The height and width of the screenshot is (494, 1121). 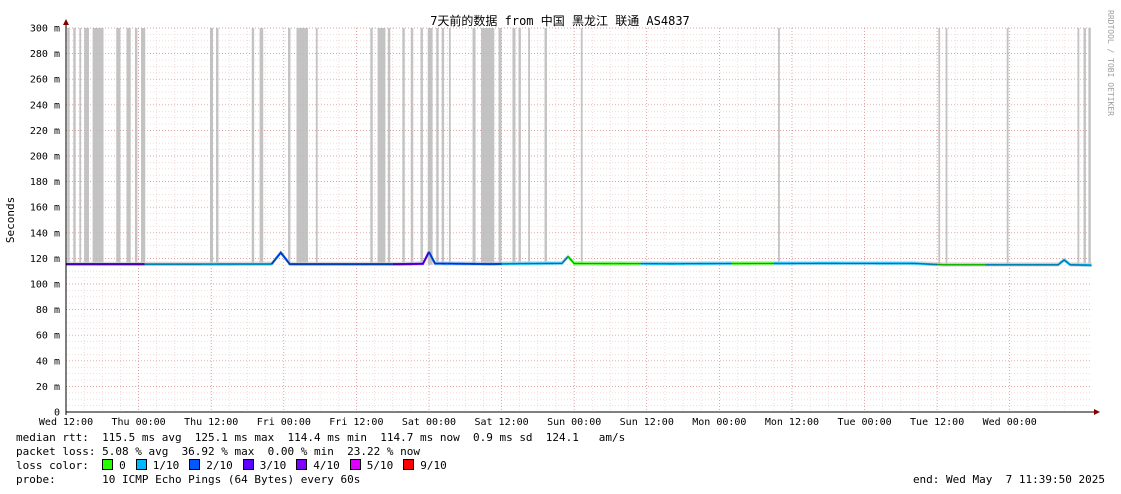 What do you see at coordinates (45, 29) in the screenshot?
I see `y-tick-label: 300 m` at bounding box center [45, 29].